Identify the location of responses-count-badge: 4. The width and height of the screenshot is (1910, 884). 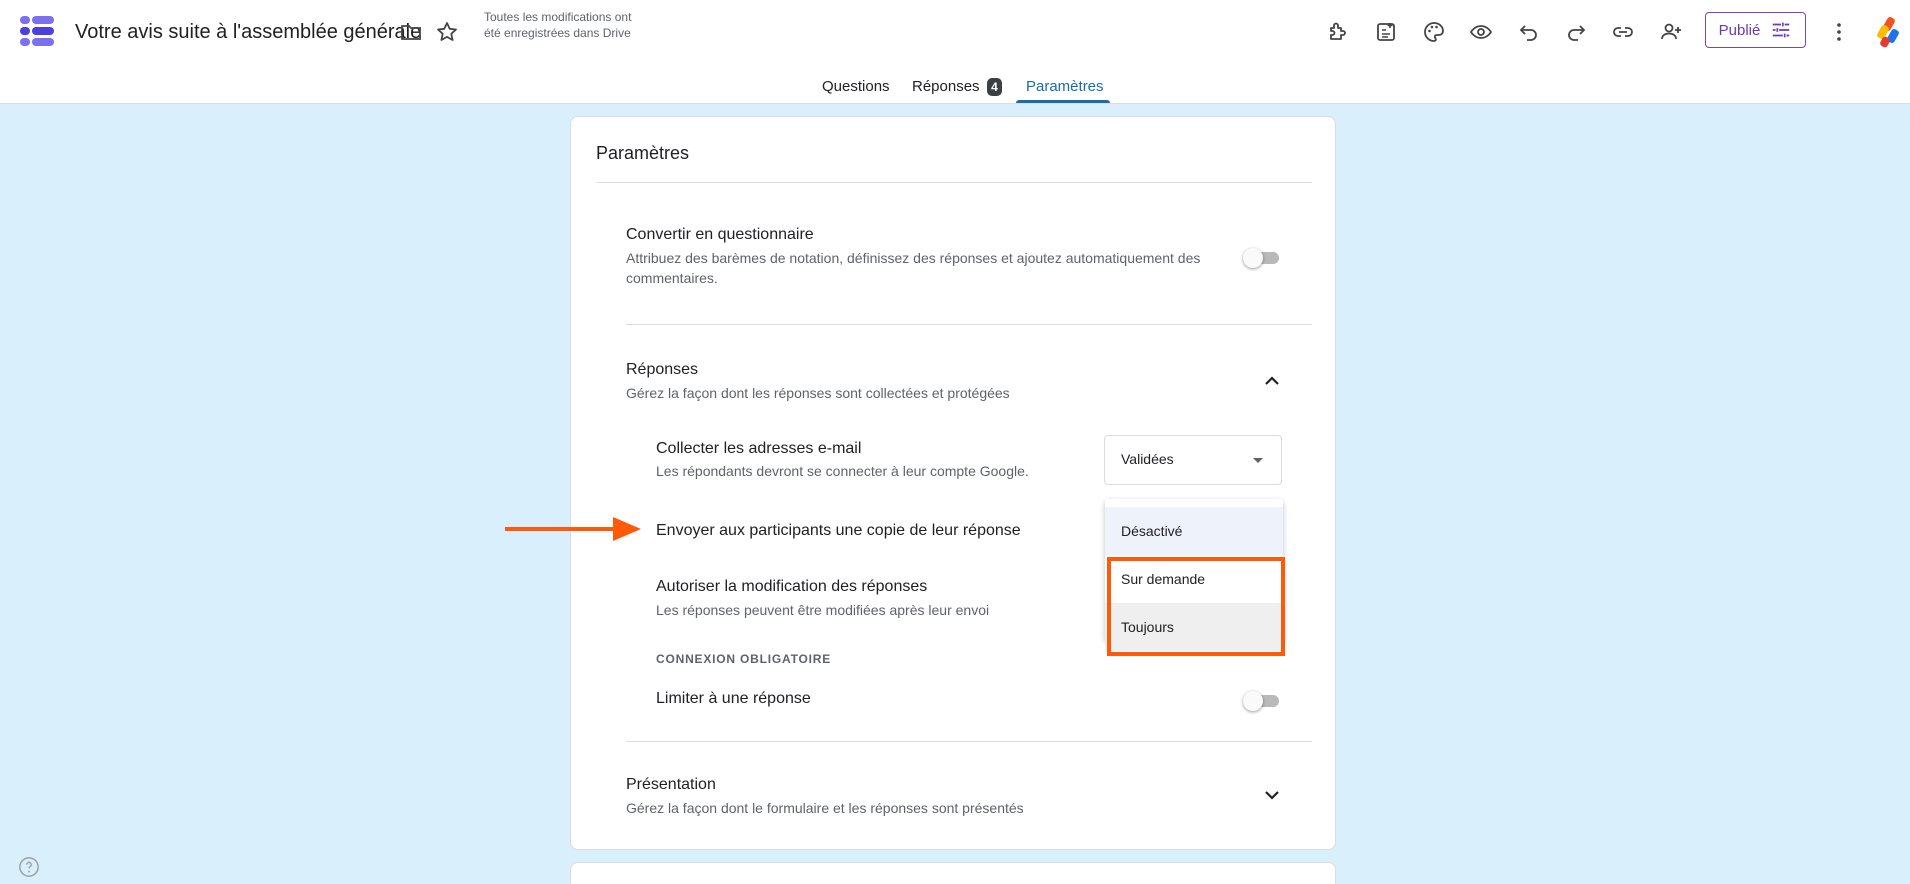
(994, 87).